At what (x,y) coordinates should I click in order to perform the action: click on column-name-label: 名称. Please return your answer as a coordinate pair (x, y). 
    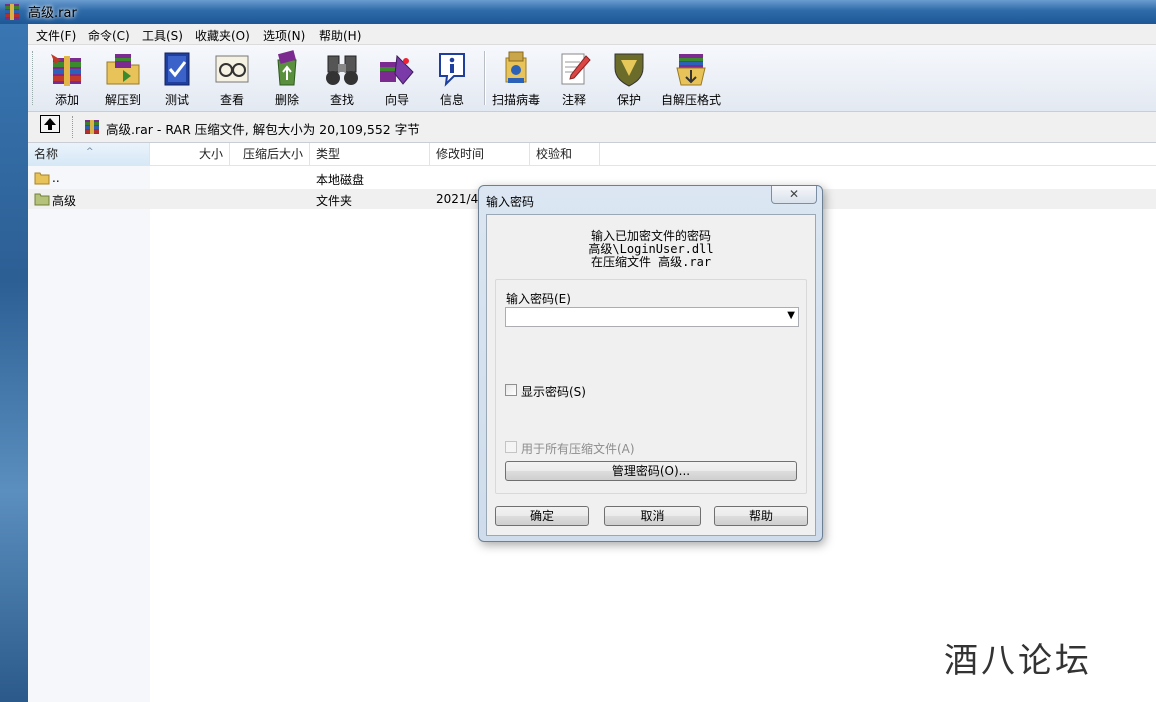
    Looking at the image, I should click on (46, 154).